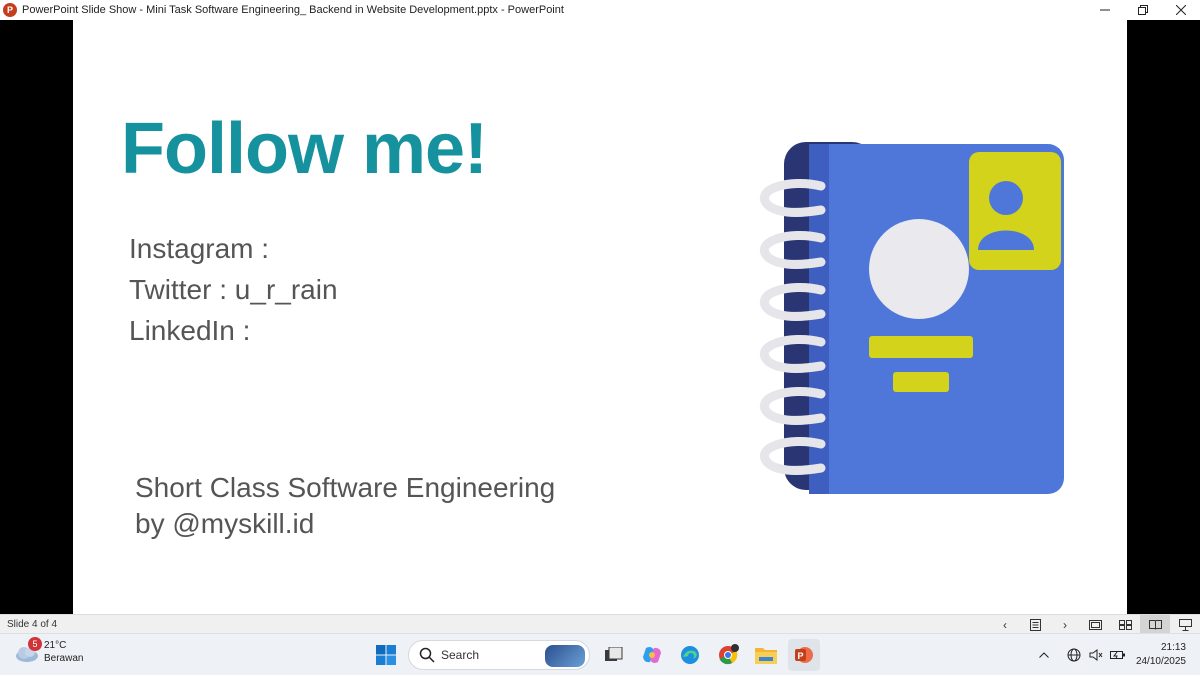  Describe the element at coordinates (728, 655) in the screenshot. I see `chrome-icon` at that location.